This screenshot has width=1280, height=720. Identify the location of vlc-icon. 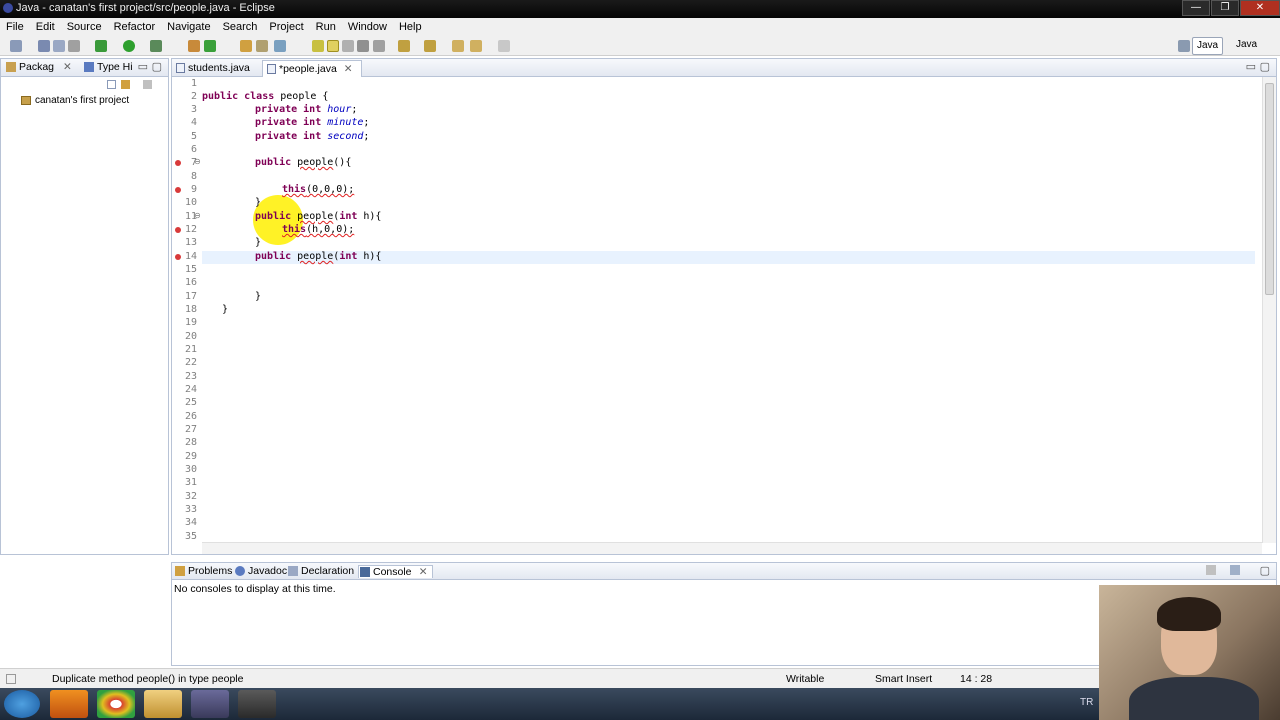
(69, 704).